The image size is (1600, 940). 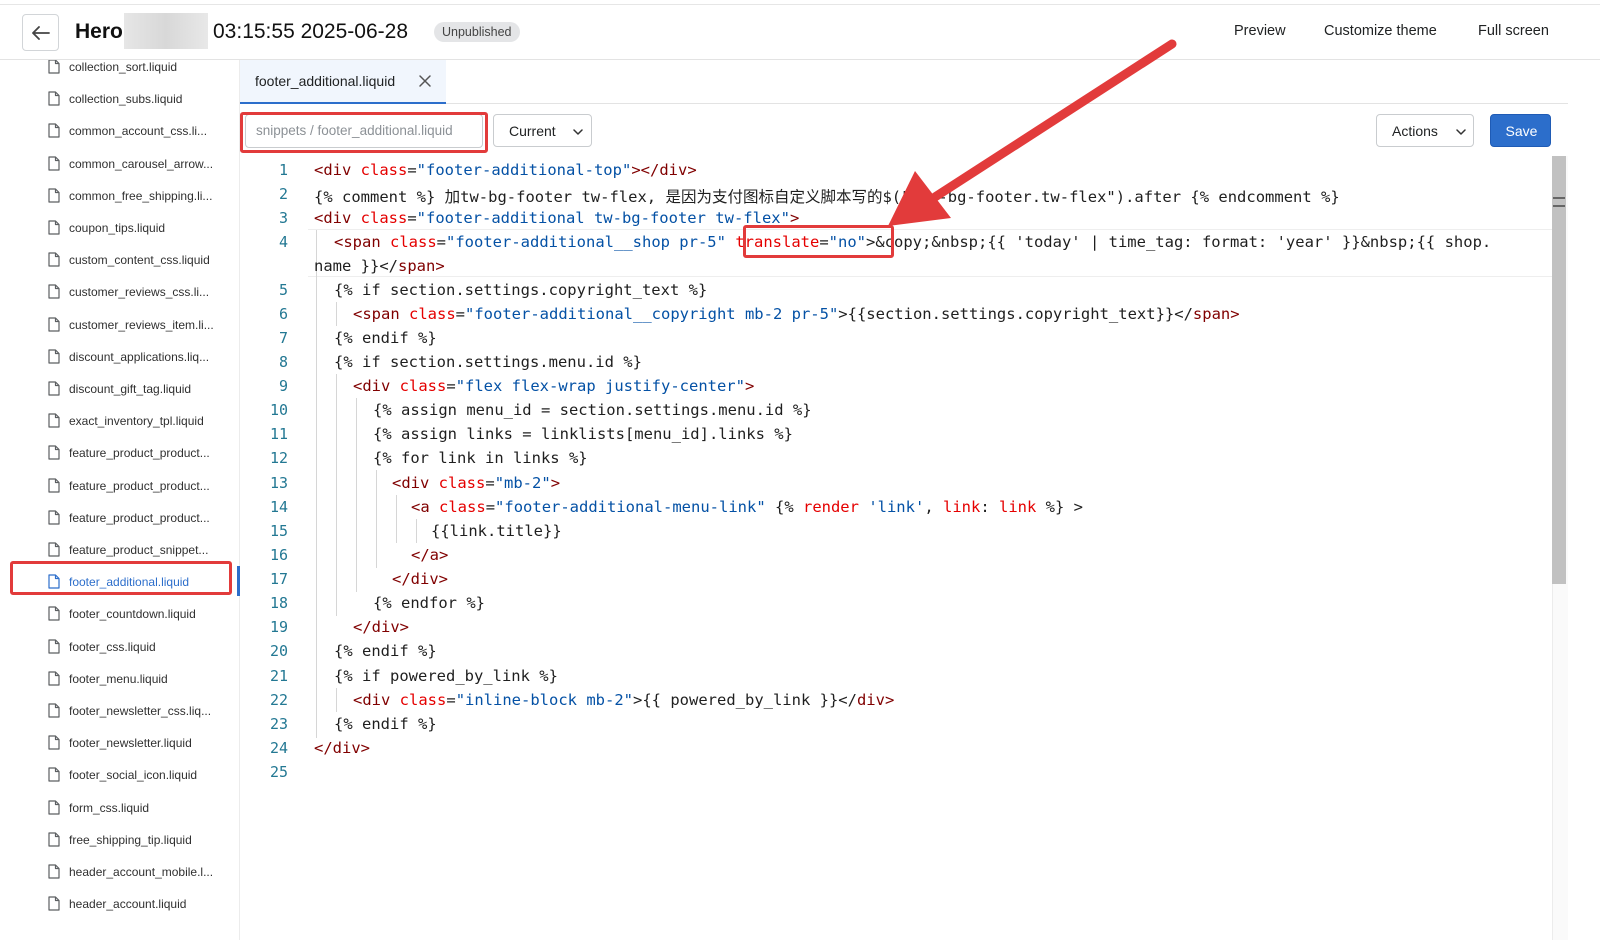 What do you see at coordinates (283, 290) in the screenshot?
I see `line-number: 5` at bounding box center [283, 290].